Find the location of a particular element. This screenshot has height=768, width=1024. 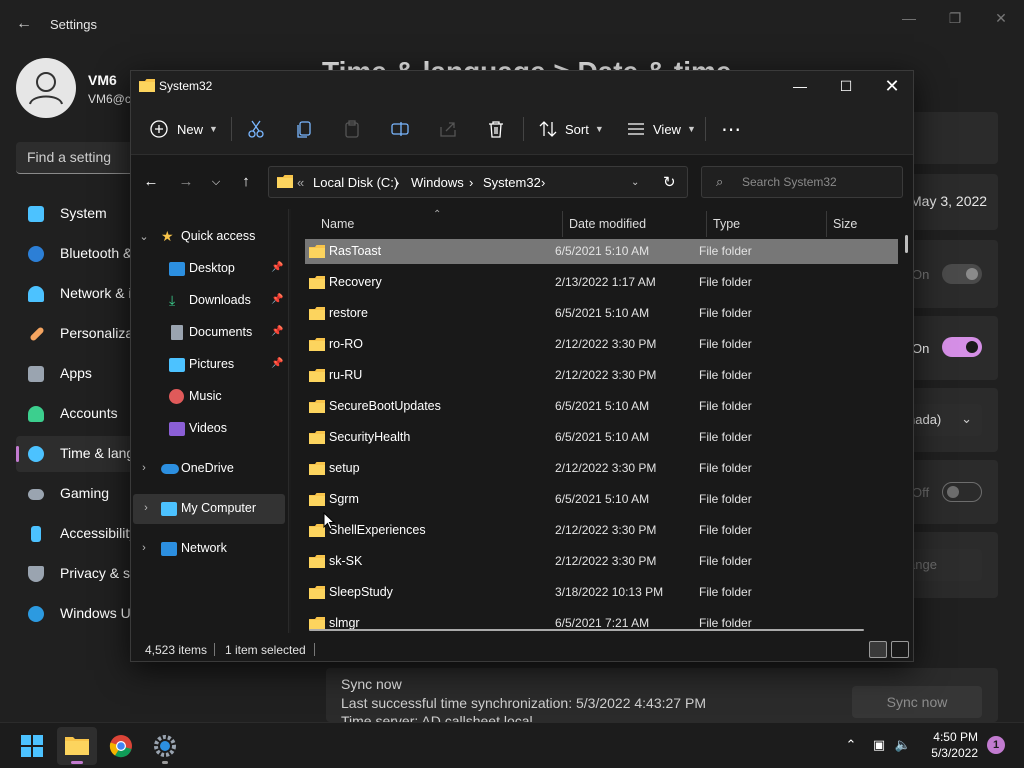

auto-timezone-toggle is located at coordinates (962, 347).